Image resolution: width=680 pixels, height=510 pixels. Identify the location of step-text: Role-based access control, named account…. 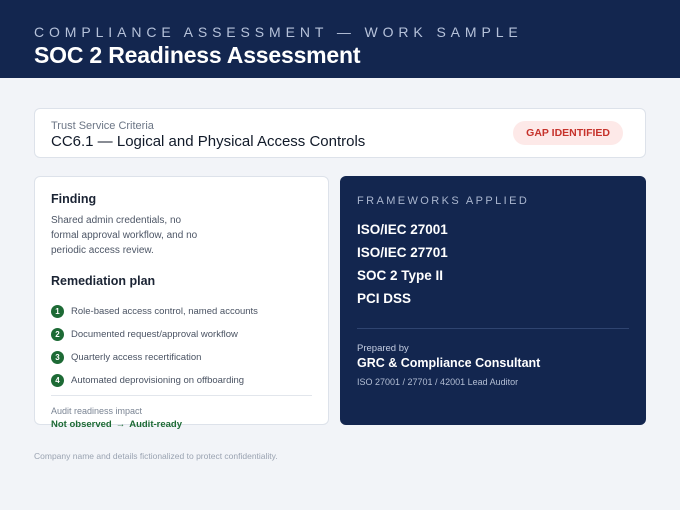
(164, 311).